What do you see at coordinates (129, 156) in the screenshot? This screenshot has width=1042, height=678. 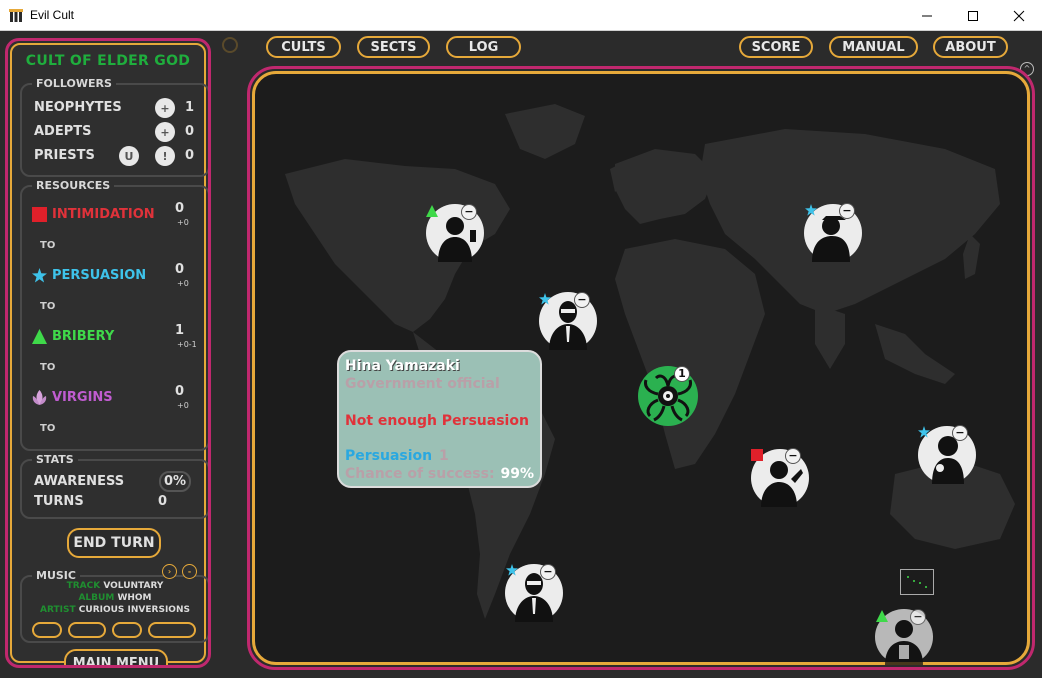 I see `priests-unveil-button: U` at bounding box center [129, 156].